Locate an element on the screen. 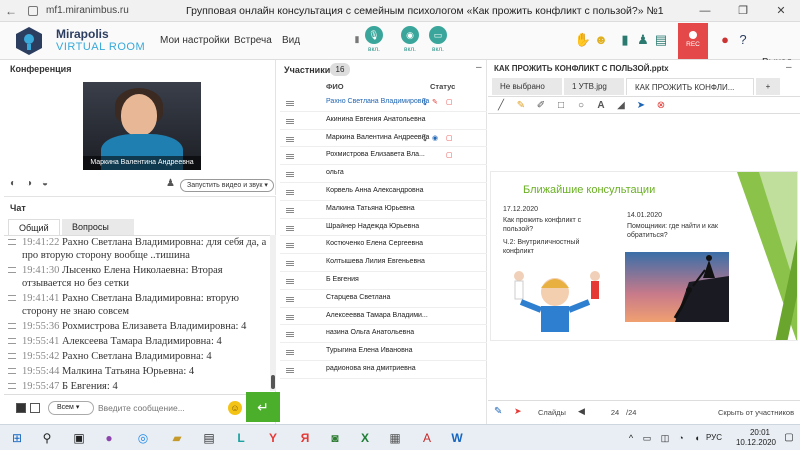 This screenshot has width=800, height=450. speaker-icon: ◒ is located at coordinates (45, 183).